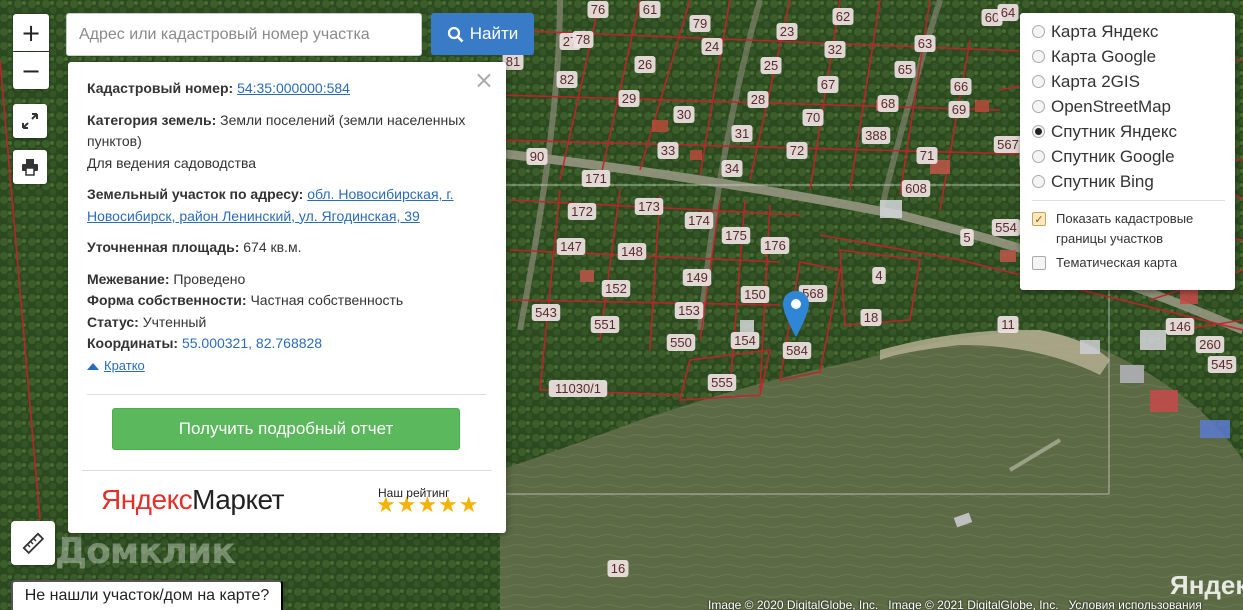 The height and width of the screenshot is (610, 1243). Describe the element at coordinates (967, 237) in the screenshot. I see `plot-number-label: 5` at that location.